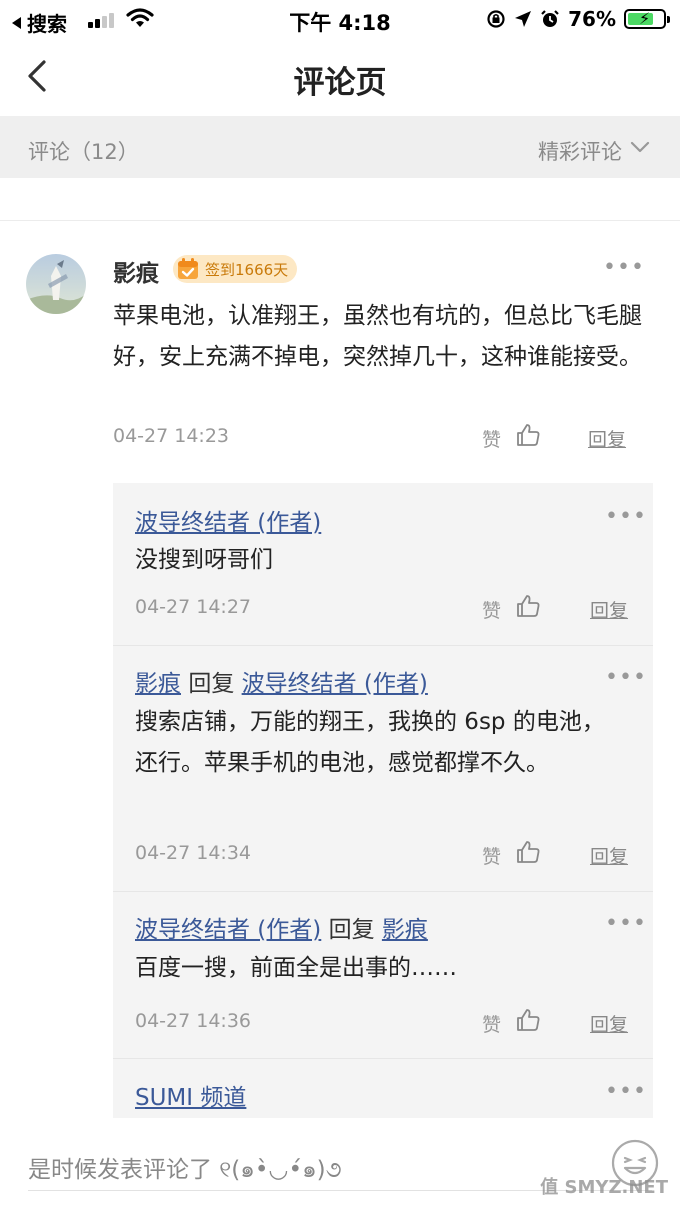 This screenshot has width=680, height=1209. What do you see at coordinates (550, 18) in the screenshot?
I see `alarm-icon` at bounding box center [550, 18].